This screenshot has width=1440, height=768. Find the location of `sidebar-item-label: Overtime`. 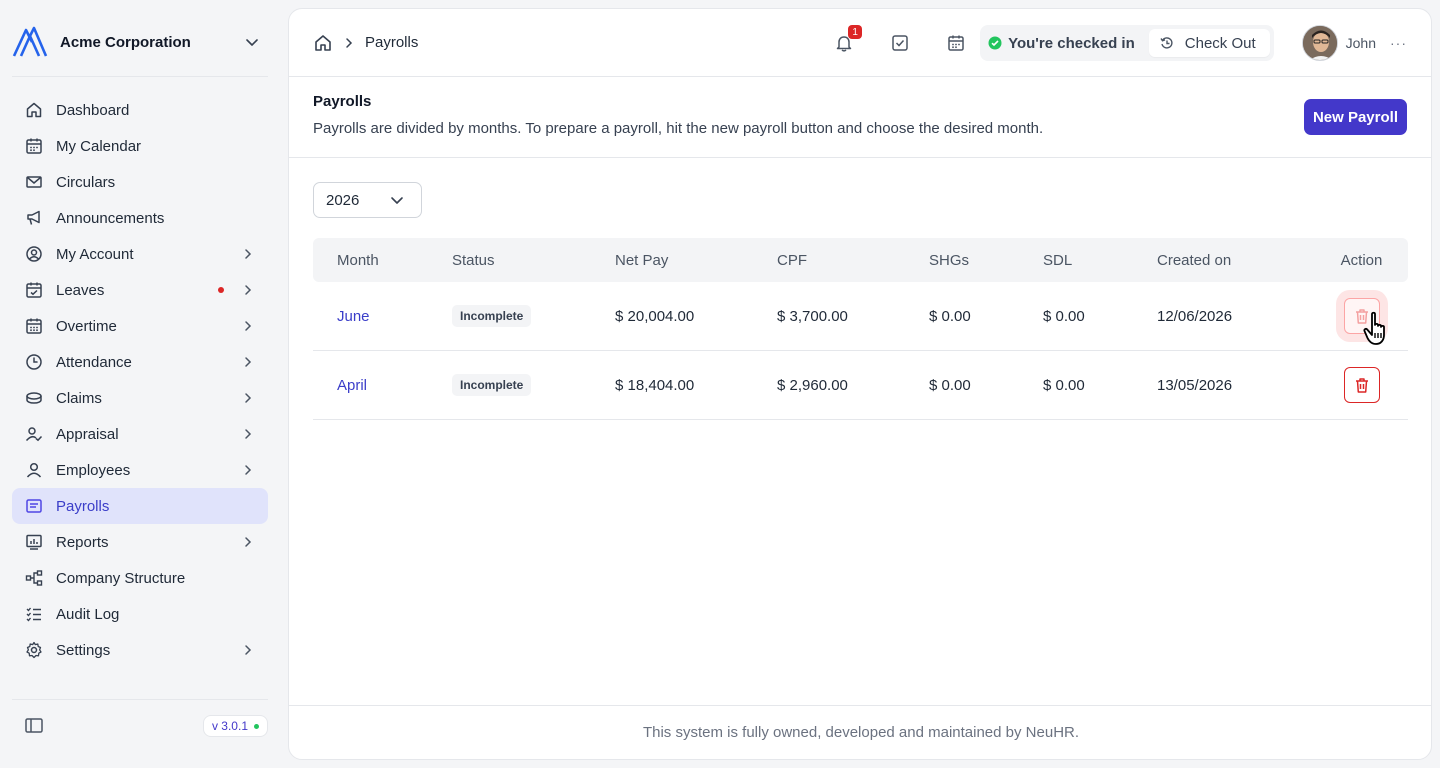

sidebar-item-label: Overtime is located at coordinates (86, 326).